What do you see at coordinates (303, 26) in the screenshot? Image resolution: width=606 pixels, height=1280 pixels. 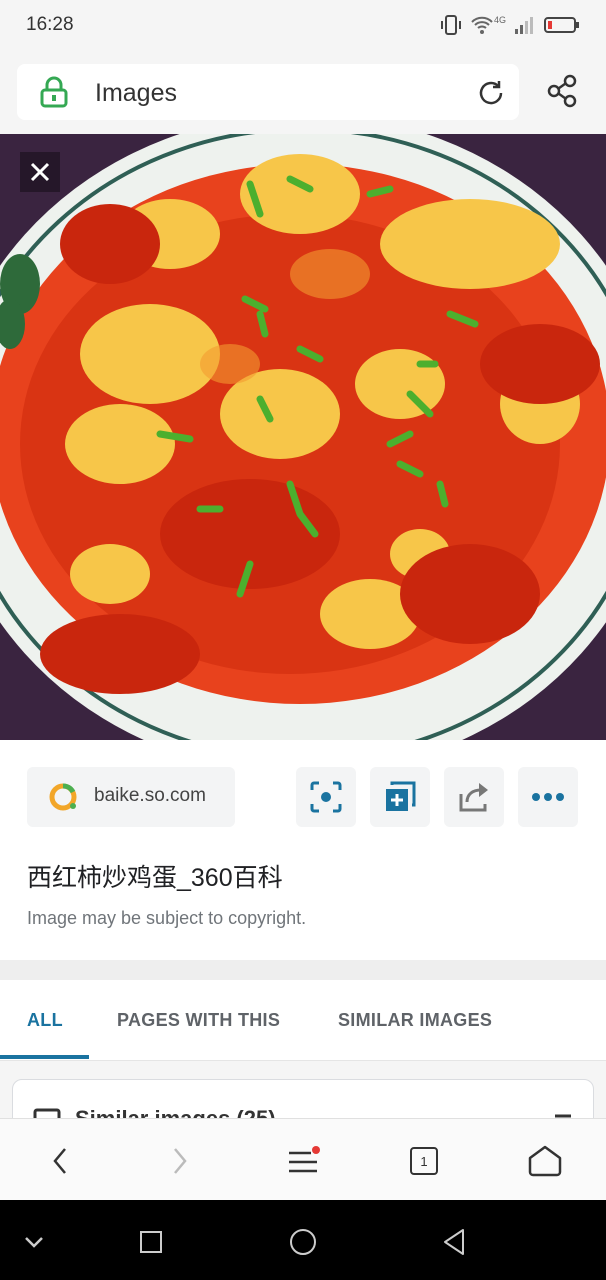 I see `status-bar: 16:28 4G` at bounding box center [303, 26].